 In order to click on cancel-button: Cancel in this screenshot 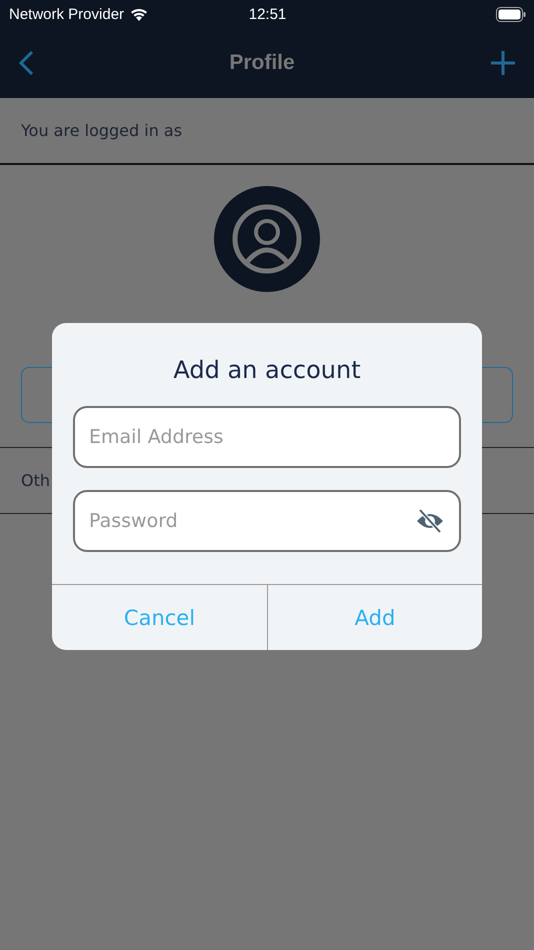, I will do `click(159, 617)`.